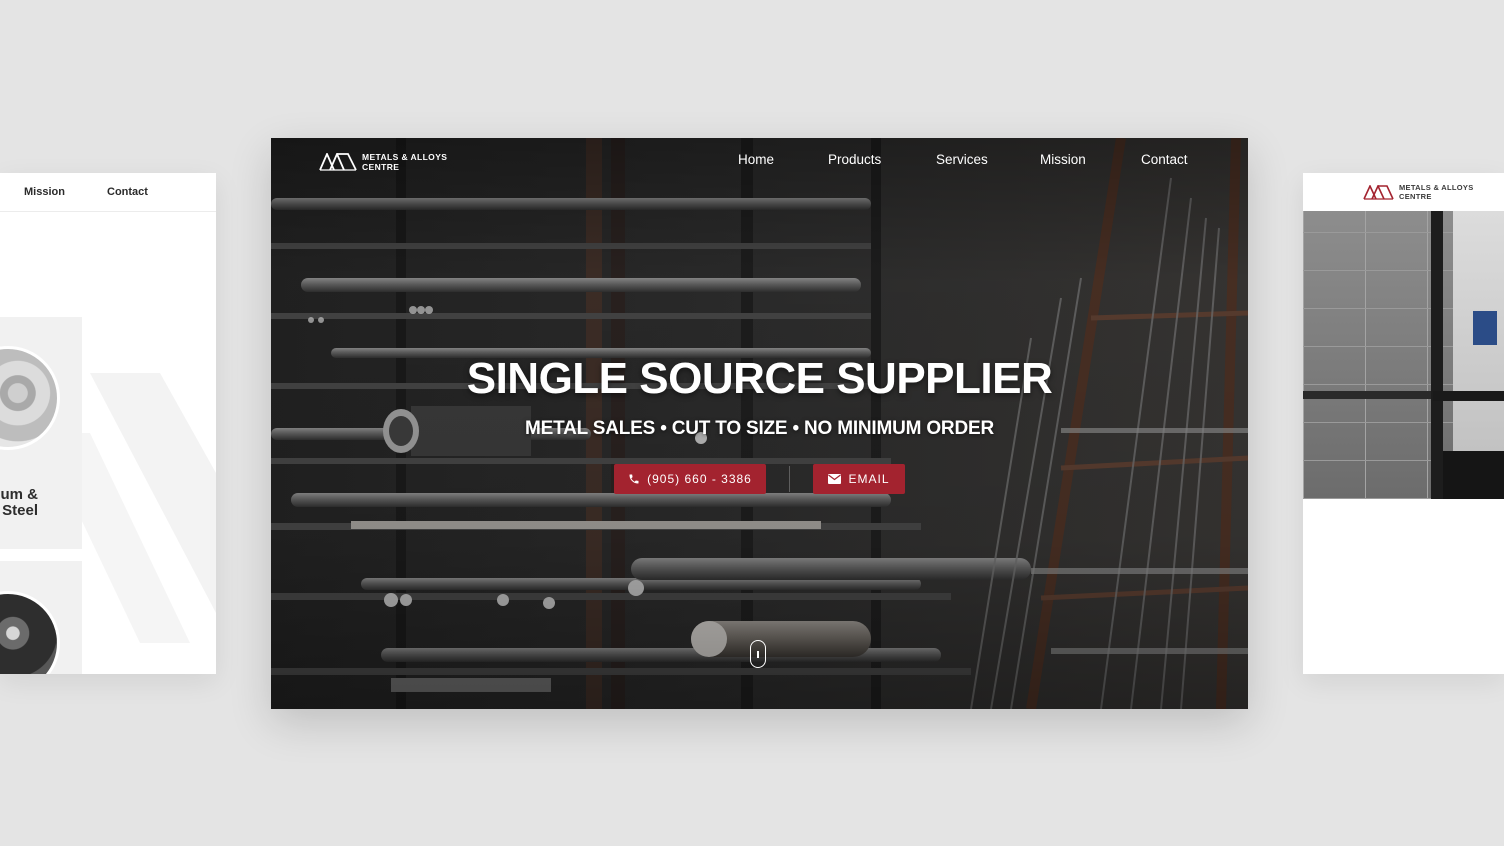 Image resolution: width=1504 pixels, height=846 pixels. I want to click on right-card-logo: METALS & ALLOYS CENTRE, so click(1418, 192).